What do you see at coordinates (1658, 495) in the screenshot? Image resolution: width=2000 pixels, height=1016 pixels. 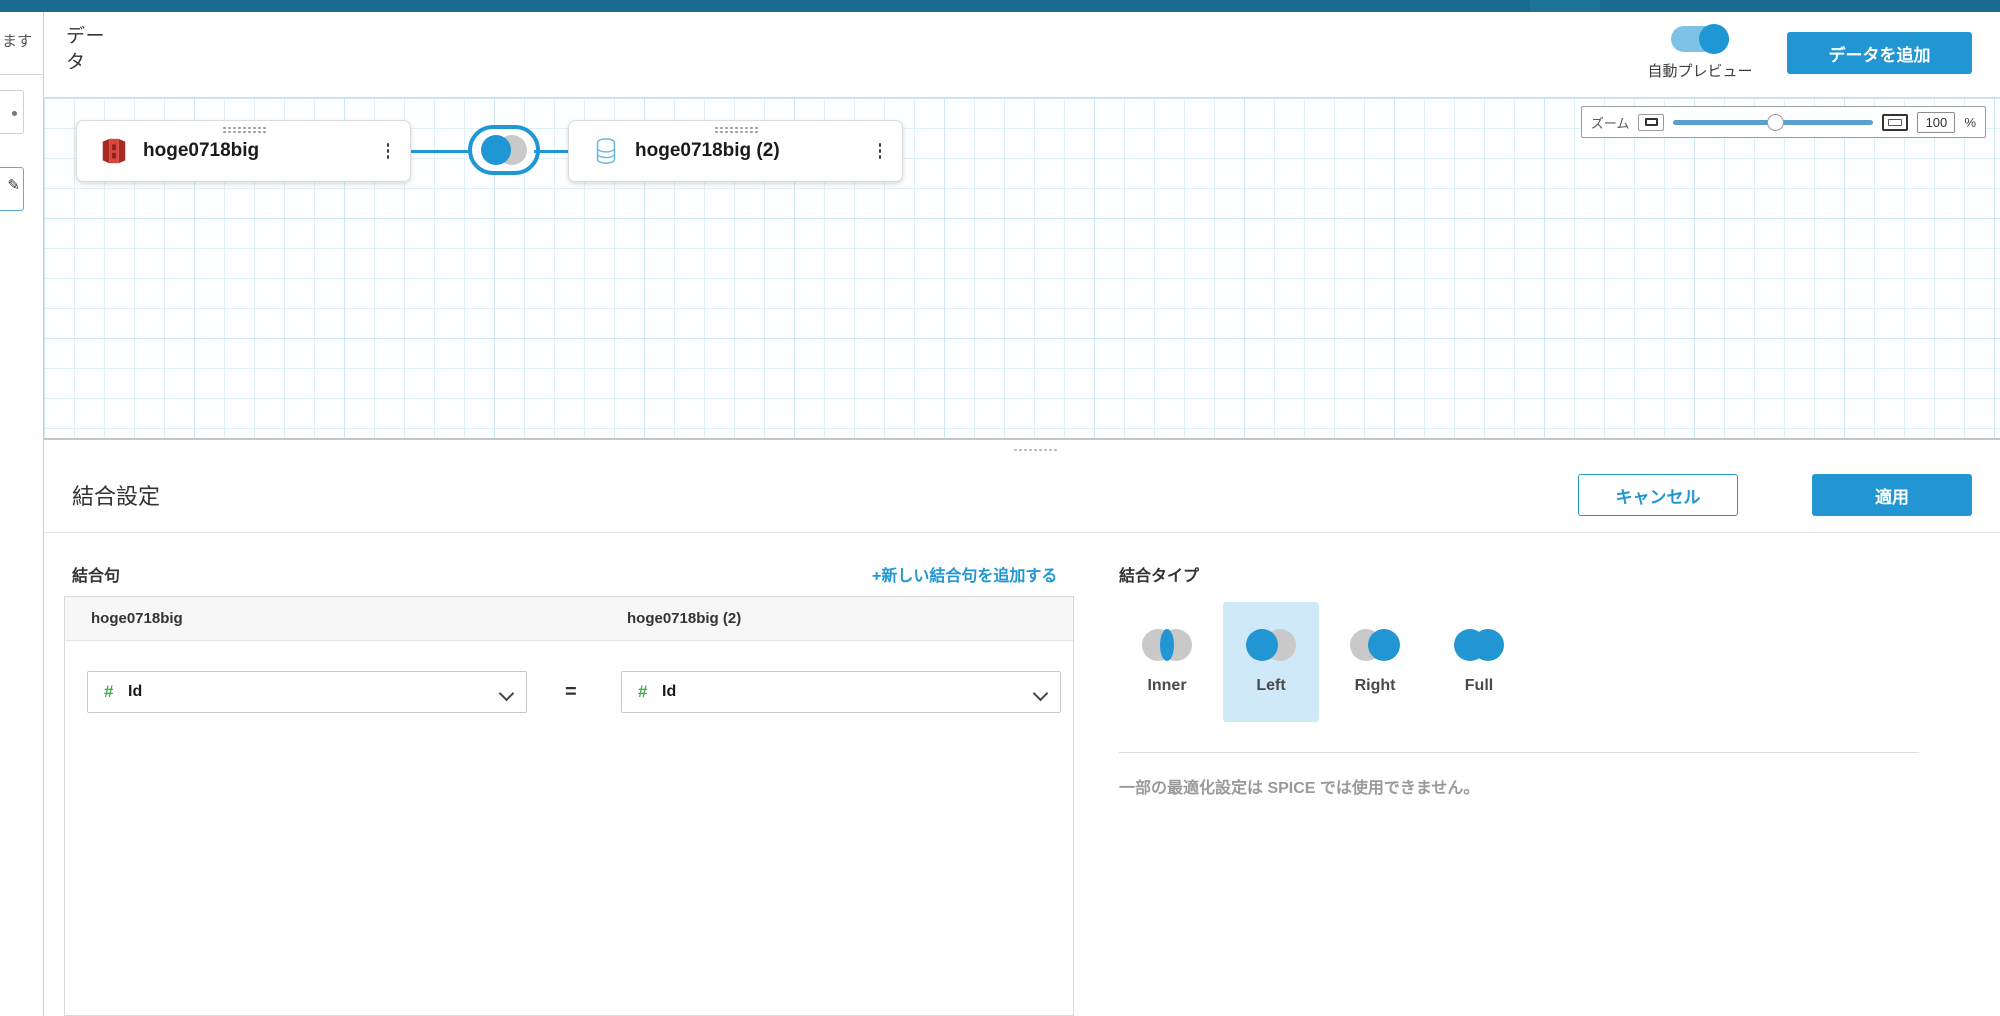 I see `cancel-button: キャンセル` at bounding box center [1658, 495].